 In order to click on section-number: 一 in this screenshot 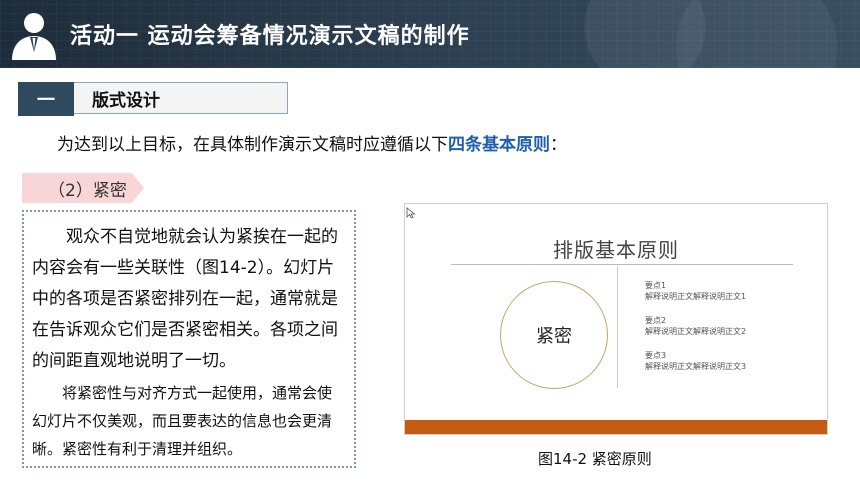, I will do `click(46, 99)`.